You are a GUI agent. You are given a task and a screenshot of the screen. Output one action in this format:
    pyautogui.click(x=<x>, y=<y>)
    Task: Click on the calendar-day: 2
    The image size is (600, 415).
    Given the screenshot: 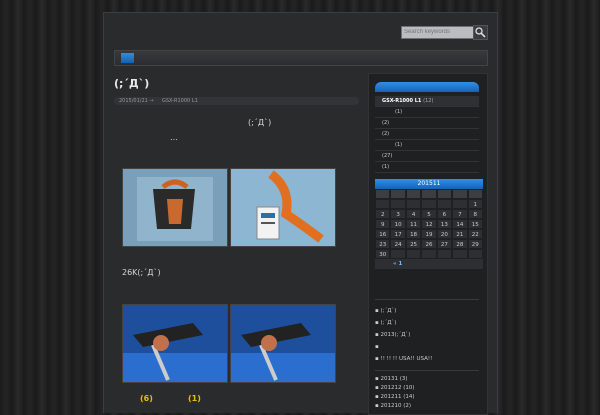 What is the action you would take?
    pyautogui.click(x=383, y=214)
    